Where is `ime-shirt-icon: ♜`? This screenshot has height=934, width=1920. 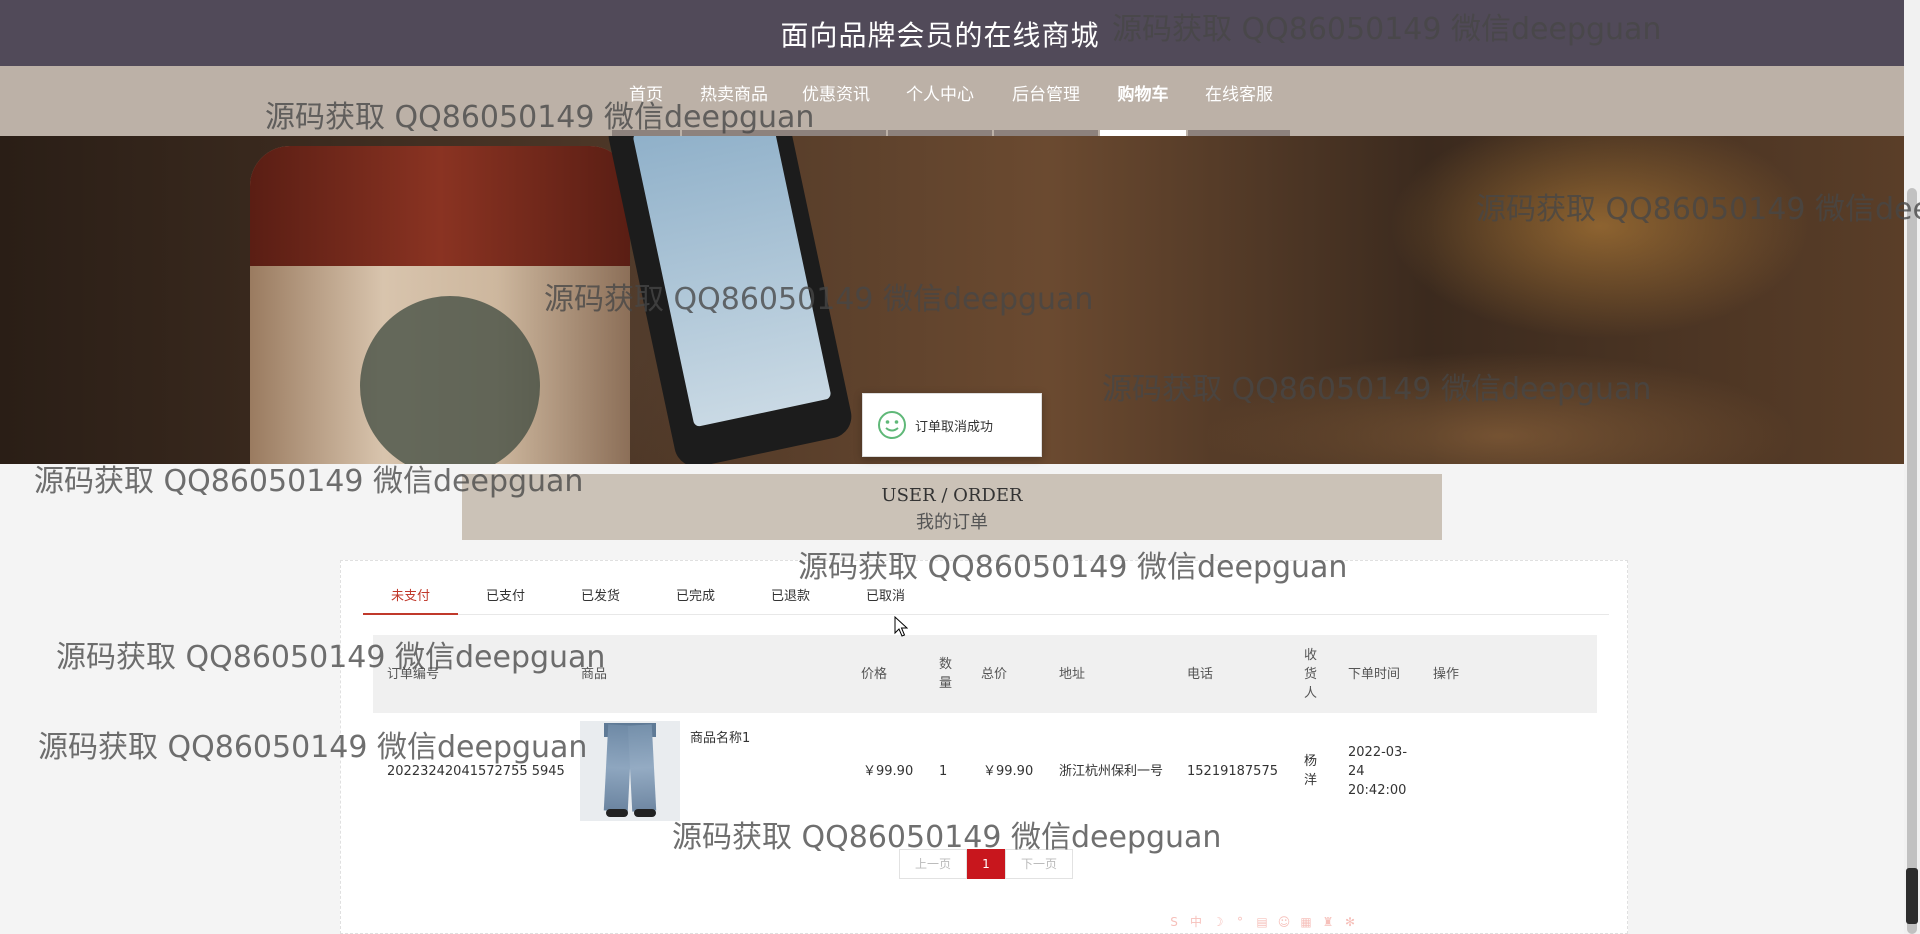 ime-shirt-icon: ♜ is located at coordinates (1328, 922).